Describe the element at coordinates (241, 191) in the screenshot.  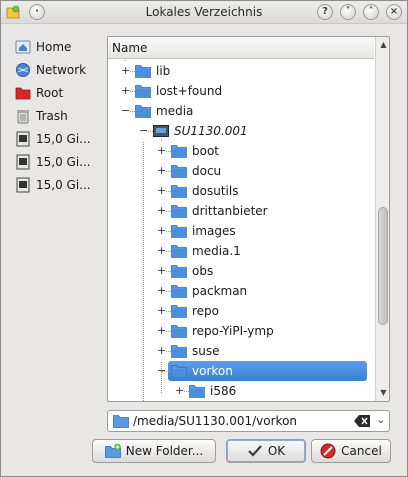
I see `tree-row: + dosutils` at that location.